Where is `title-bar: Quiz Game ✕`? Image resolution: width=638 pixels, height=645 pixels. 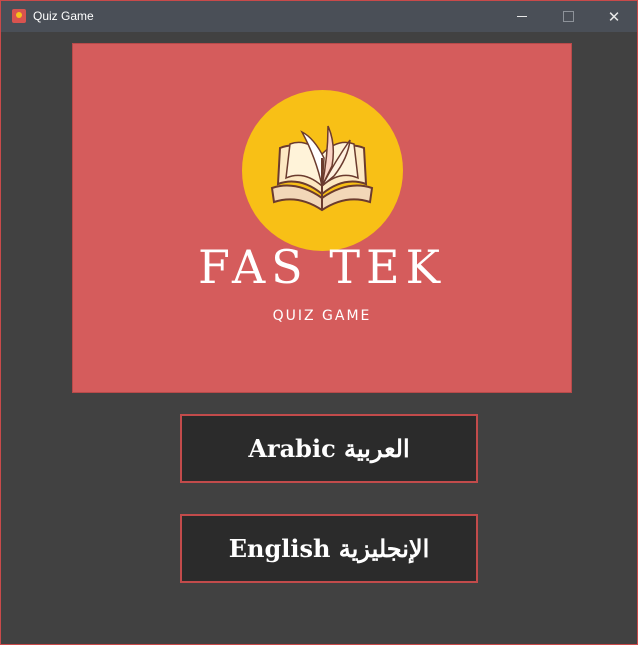 title-bar: Quiz Game ✕ is located at coordinates (319, 16).